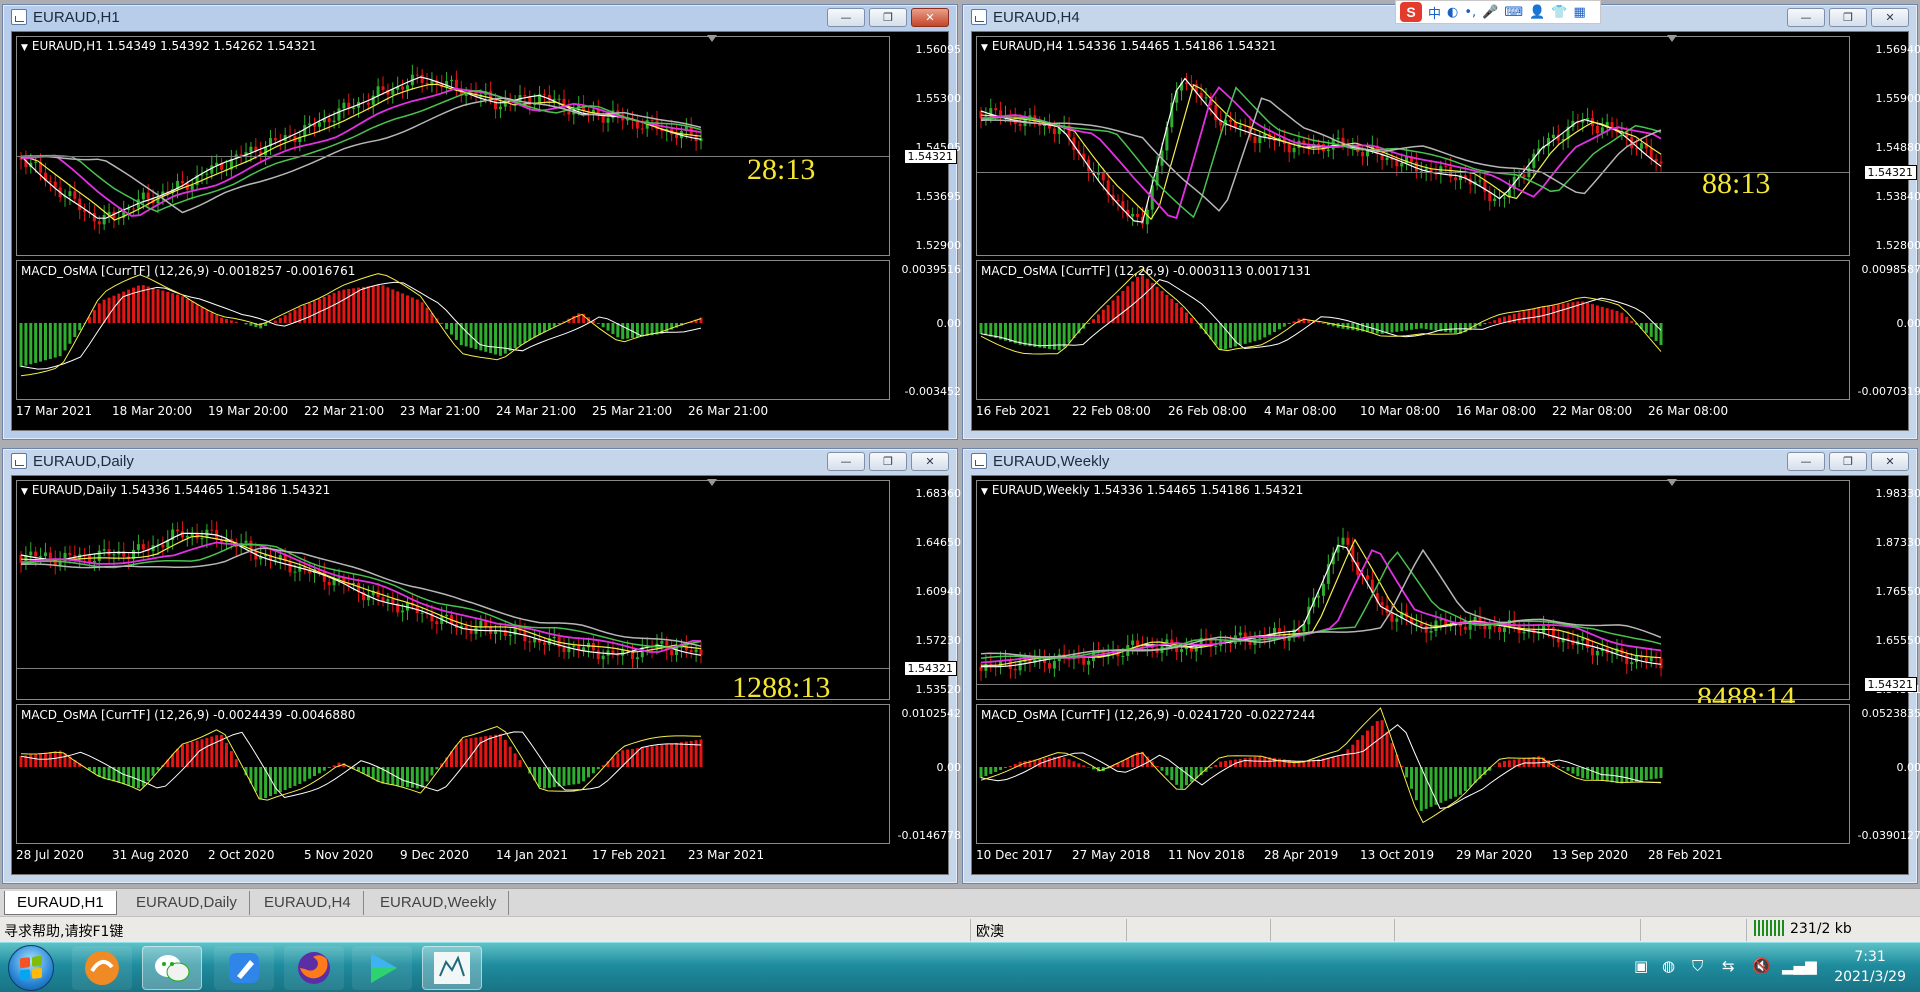 Image resolution: width=1920 pixels, height=992 pixels. What do you see at coordinates (172, 968) in the screenshot?
I see `taskbar-app-wechat` at bounding box center [172, 968].